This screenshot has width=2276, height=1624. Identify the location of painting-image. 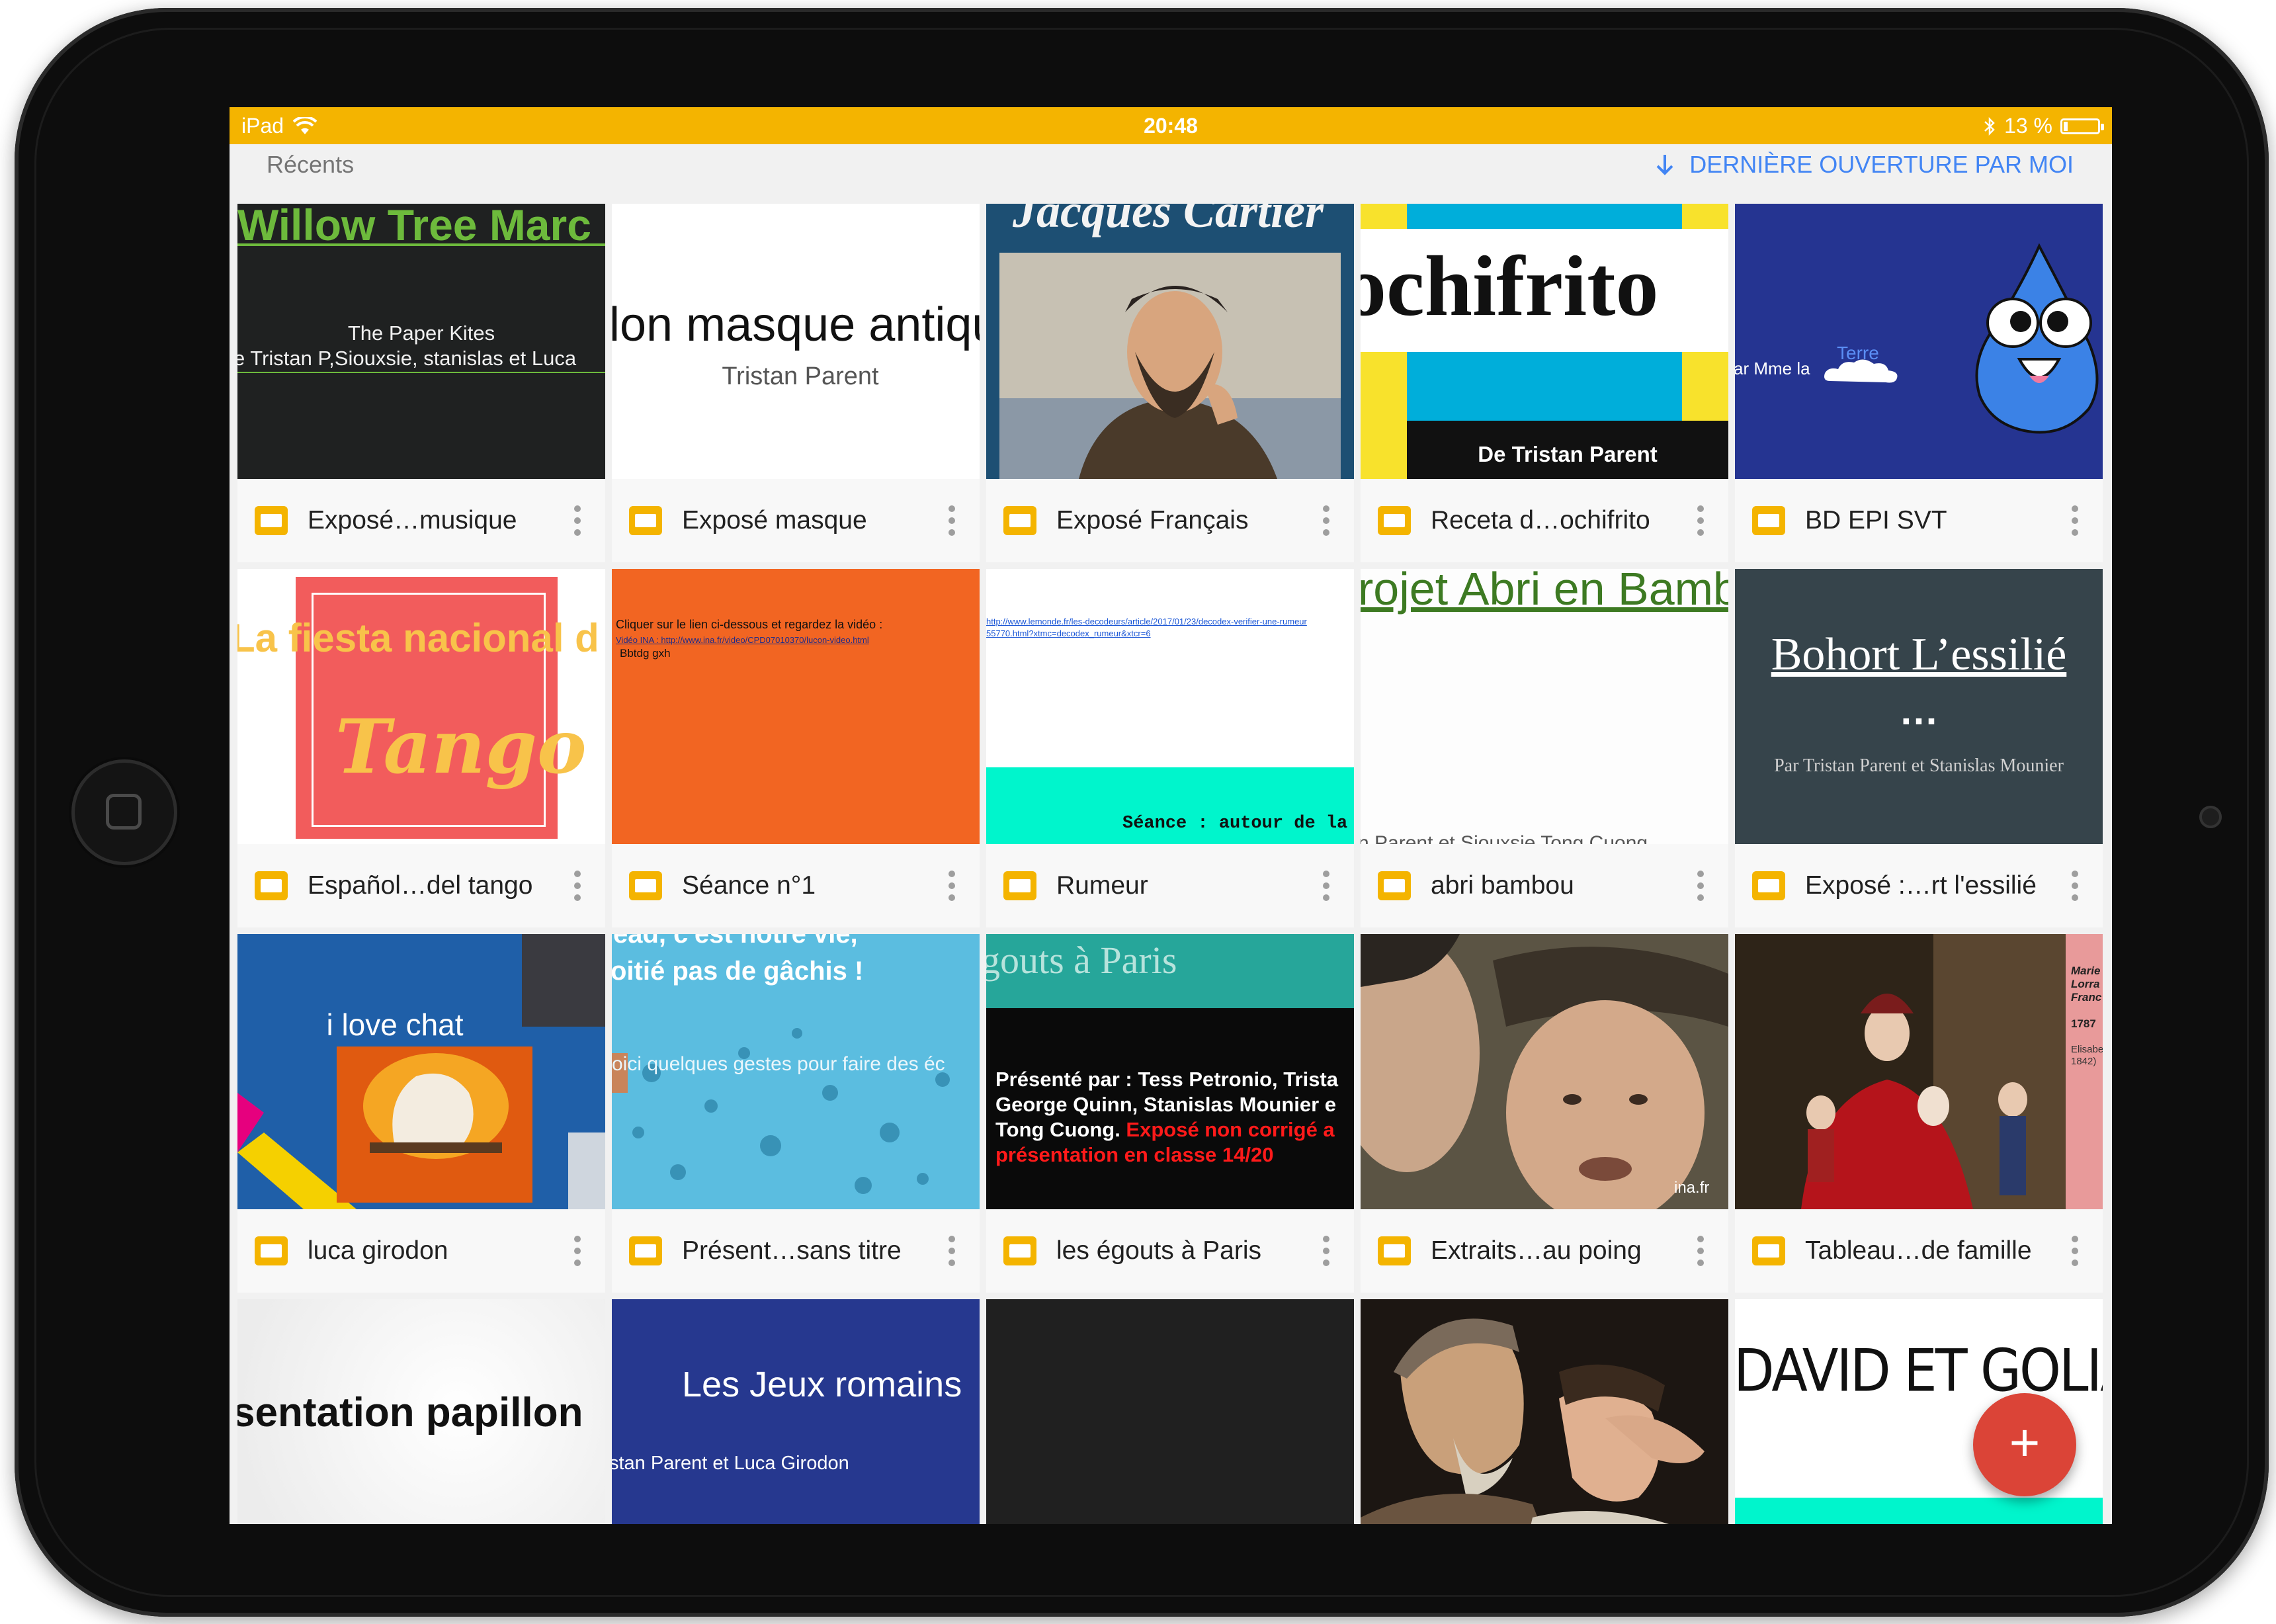
(1900, 1071).